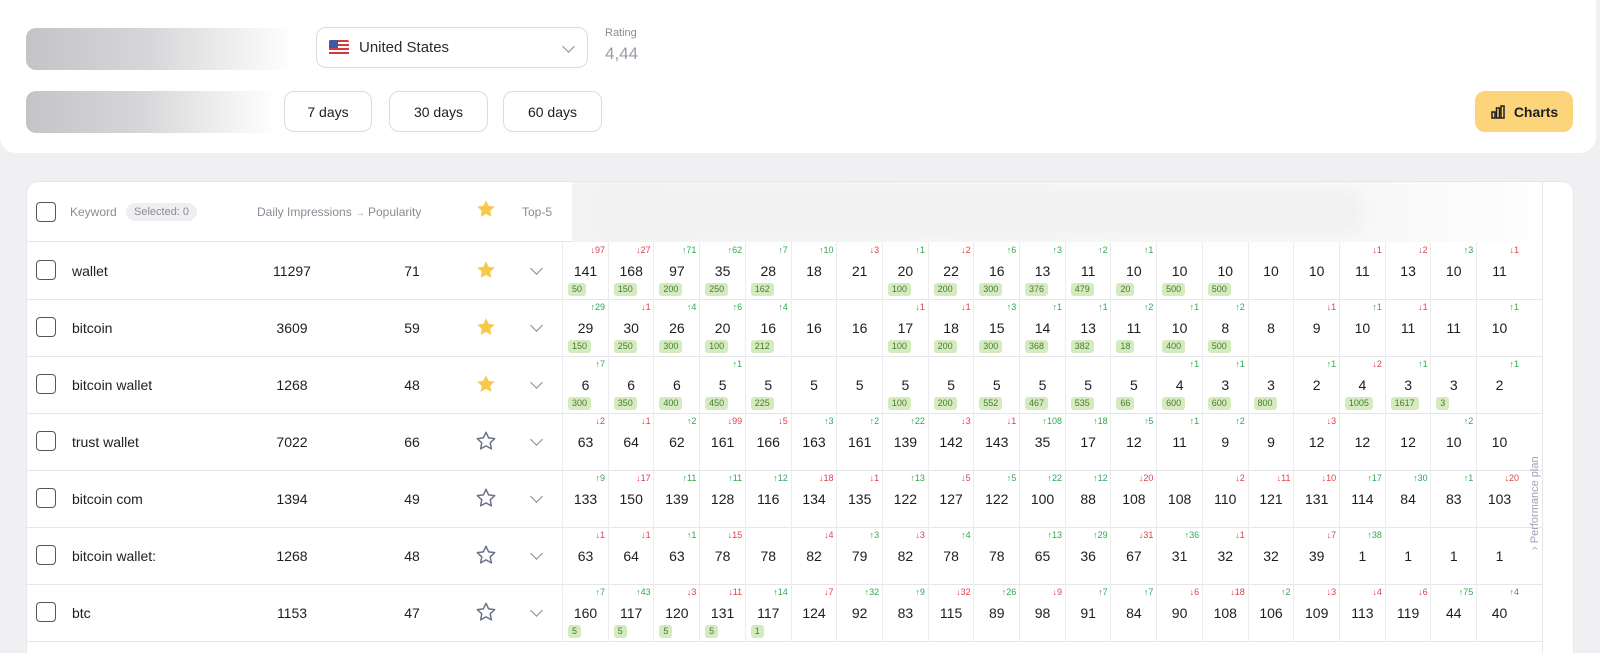 The width and height of the screenshot is (1600, 653). What do you see at coordinates (676, 385) in the screenshot?
I see `rank-position: 6` at bounding box center [676, 385].